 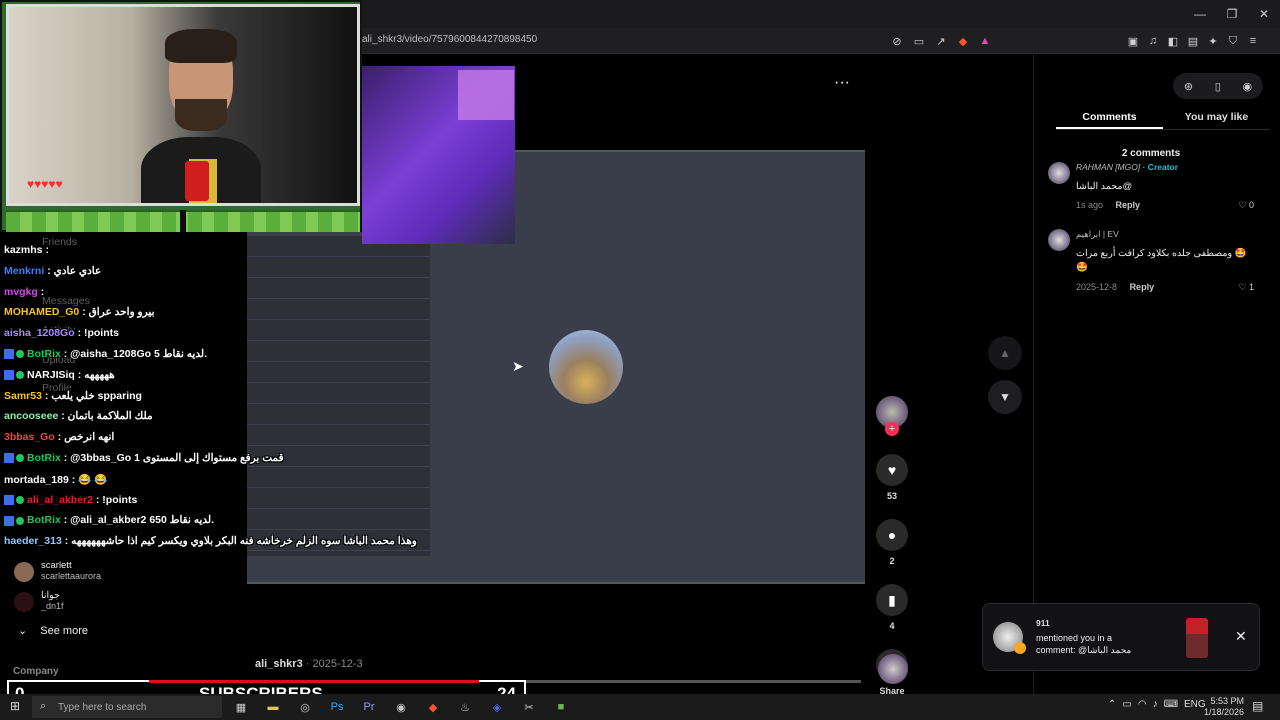 What do you see at coordinates (892, 600) in the screenshot?
I see `bookmark-icon: ▮` at bounding box center [892, 600].